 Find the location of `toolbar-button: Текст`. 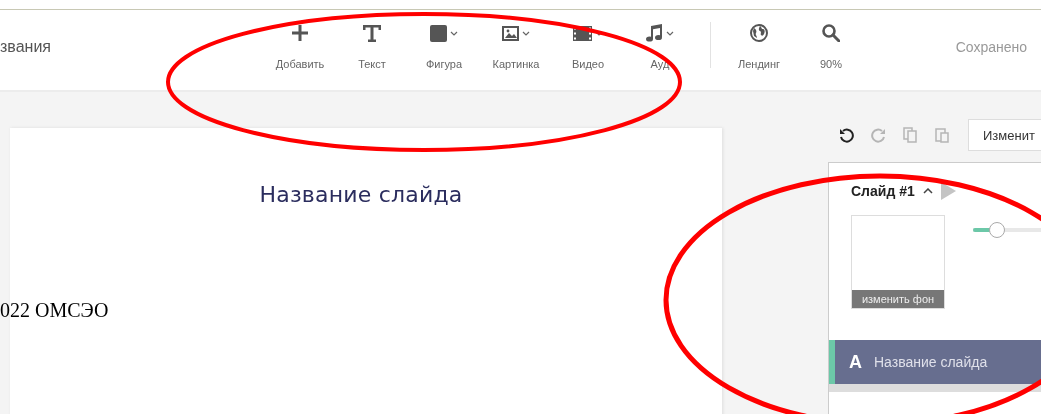

toolbar-button: Текст is located at coordinates (372, 46).